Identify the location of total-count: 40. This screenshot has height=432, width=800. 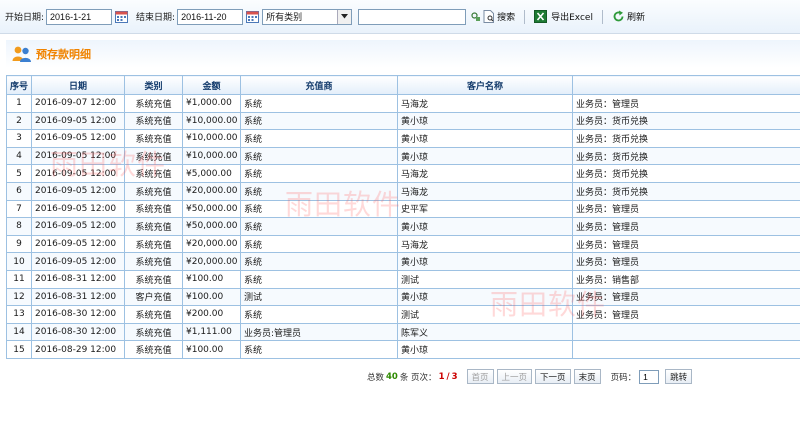
(392, 376).